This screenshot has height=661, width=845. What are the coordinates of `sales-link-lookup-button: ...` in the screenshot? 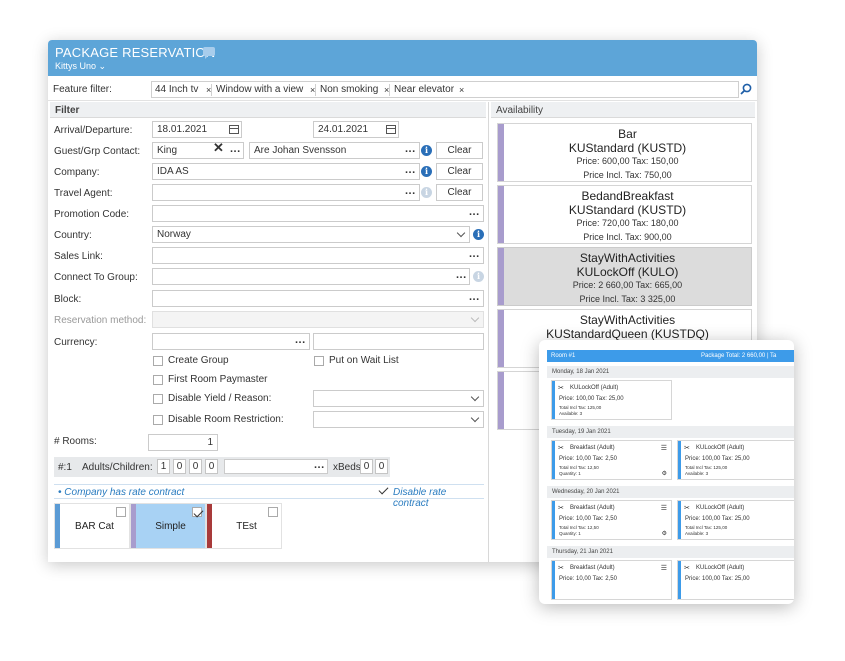 It's located at (474, 254).